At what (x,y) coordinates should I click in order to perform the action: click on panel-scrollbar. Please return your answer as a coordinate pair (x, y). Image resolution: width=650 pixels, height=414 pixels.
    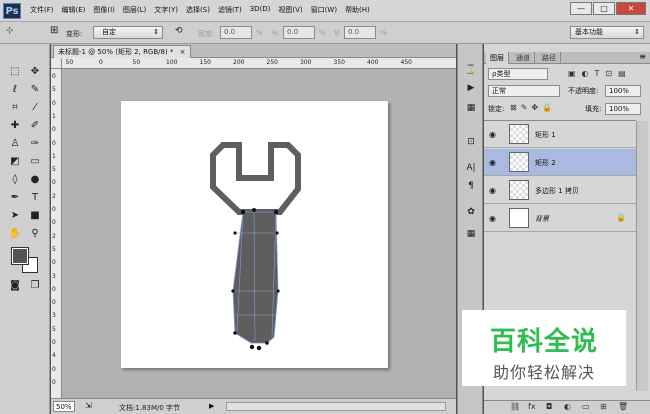
    Looking at the image, I should click on (642, 256).